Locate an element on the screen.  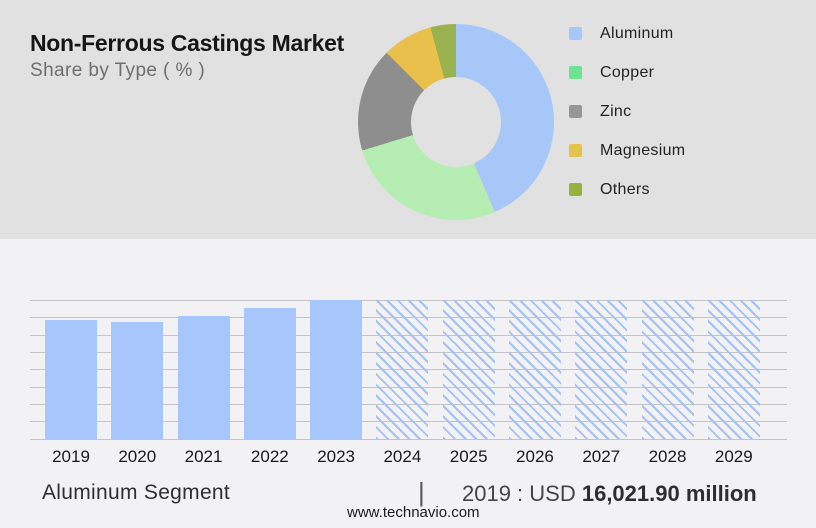
x-tick-2020: 2020 is located at coordinates (137, 456).